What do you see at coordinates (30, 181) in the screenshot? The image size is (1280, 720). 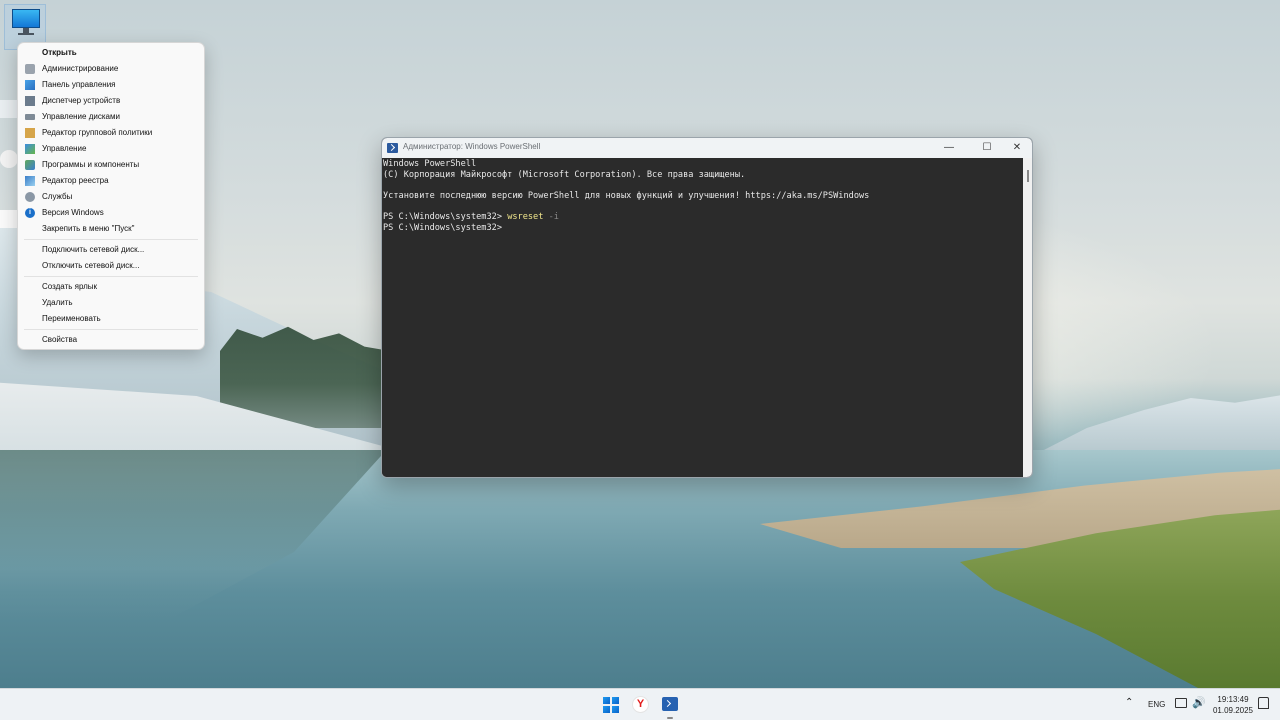 I see `registry-editor-icon` at bounding box center [30, 181].